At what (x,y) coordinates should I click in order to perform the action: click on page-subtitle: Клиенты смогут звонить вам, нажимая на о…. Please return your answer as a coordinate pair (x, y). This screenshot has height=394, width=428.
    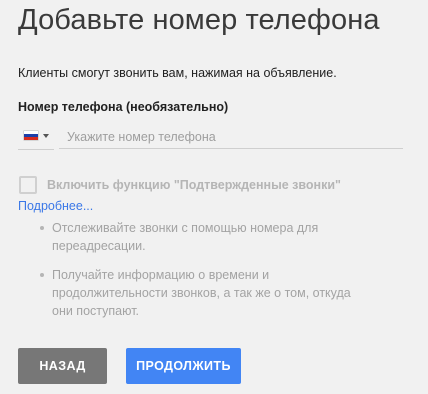
    Looking at the image, I should click on (177, 73).